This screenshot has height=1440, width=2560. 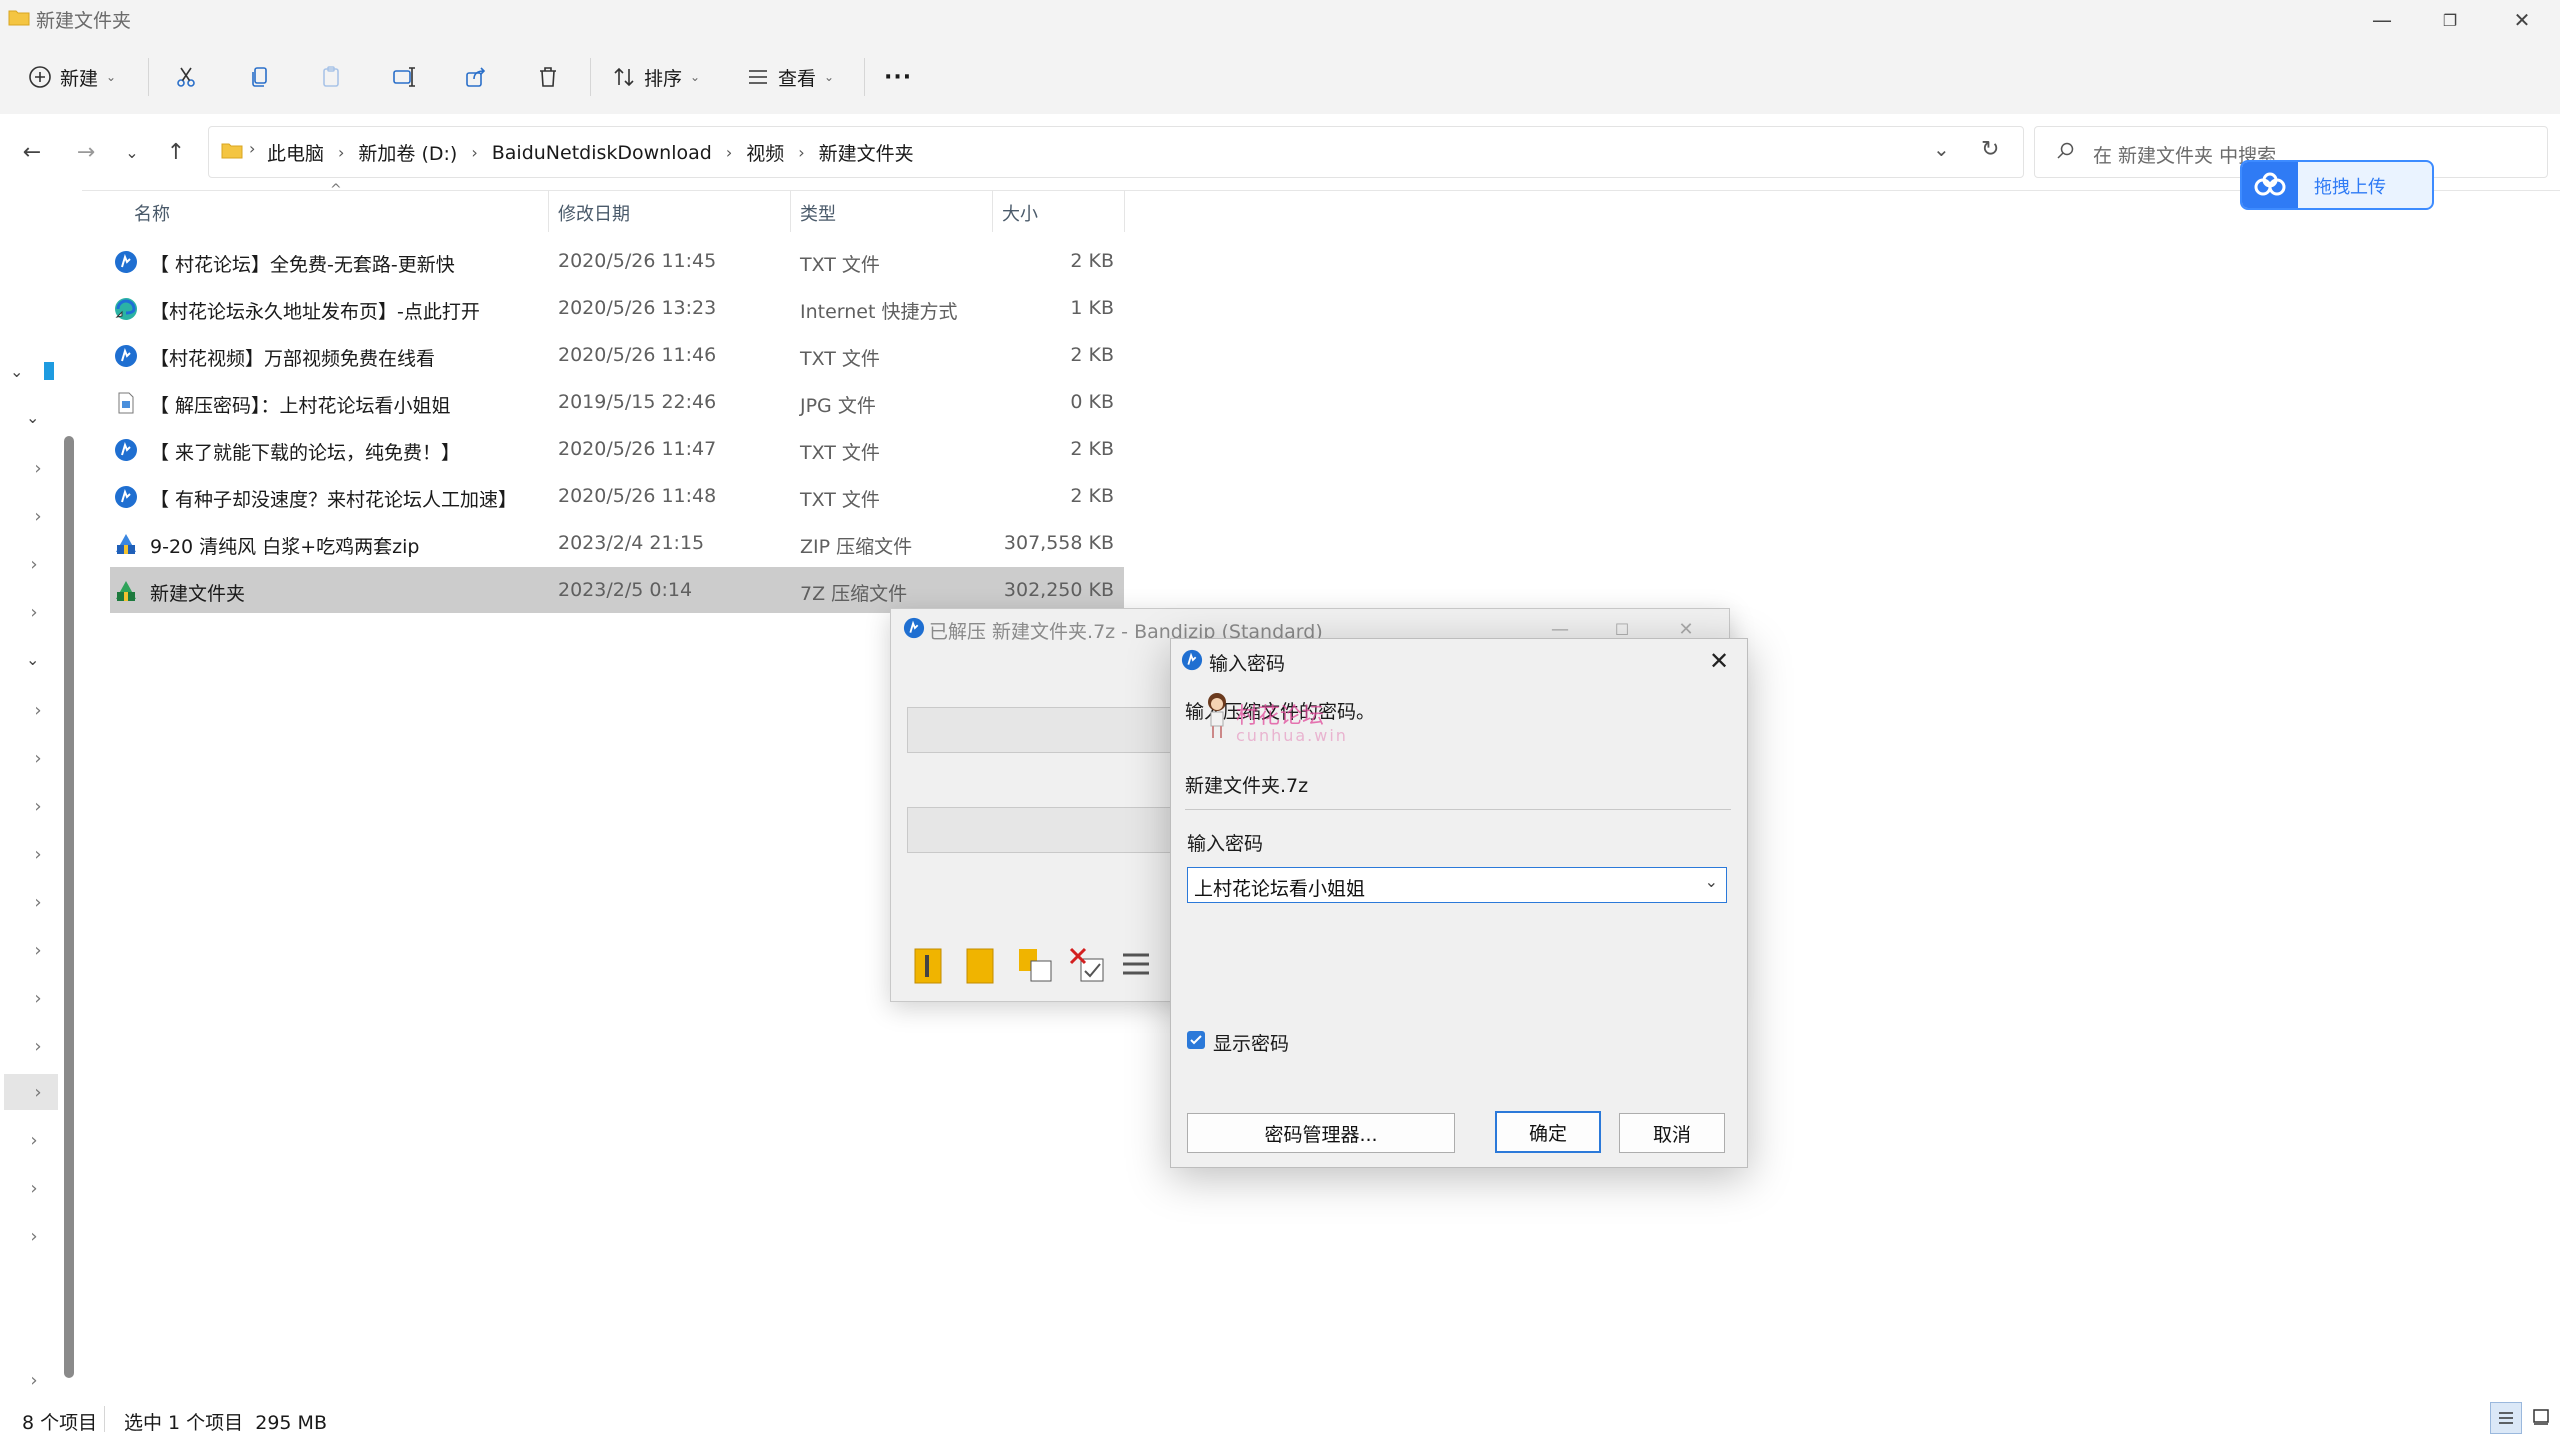 I want to click on up-arrow-icon: ↑, so click(x=176, y=152).